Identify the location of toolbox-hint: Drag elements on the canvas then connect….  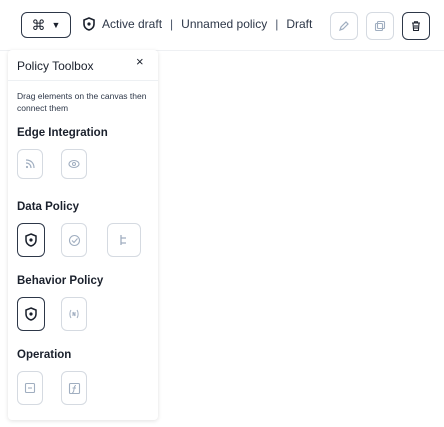
(82, 102).